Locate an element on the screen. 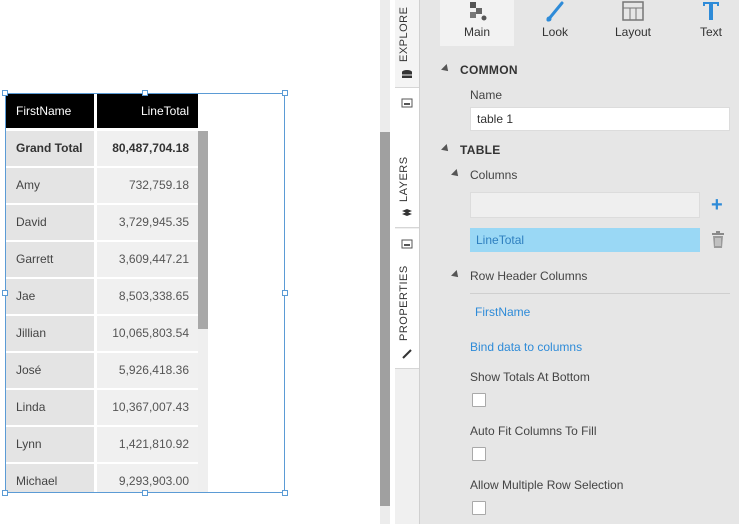 The image size is (739, 524). row-value: 5,926,418.36 is located at coordinates (147, 370).